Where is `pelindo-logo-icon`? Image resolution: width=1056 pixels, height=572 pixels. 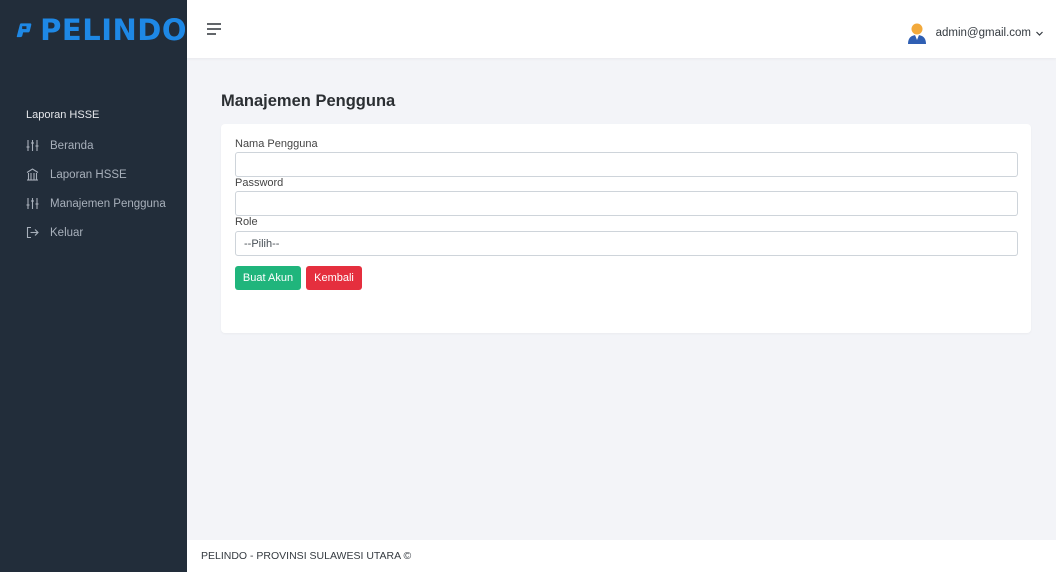
pelindo-logo-icon is located at coordinates (24, 30).